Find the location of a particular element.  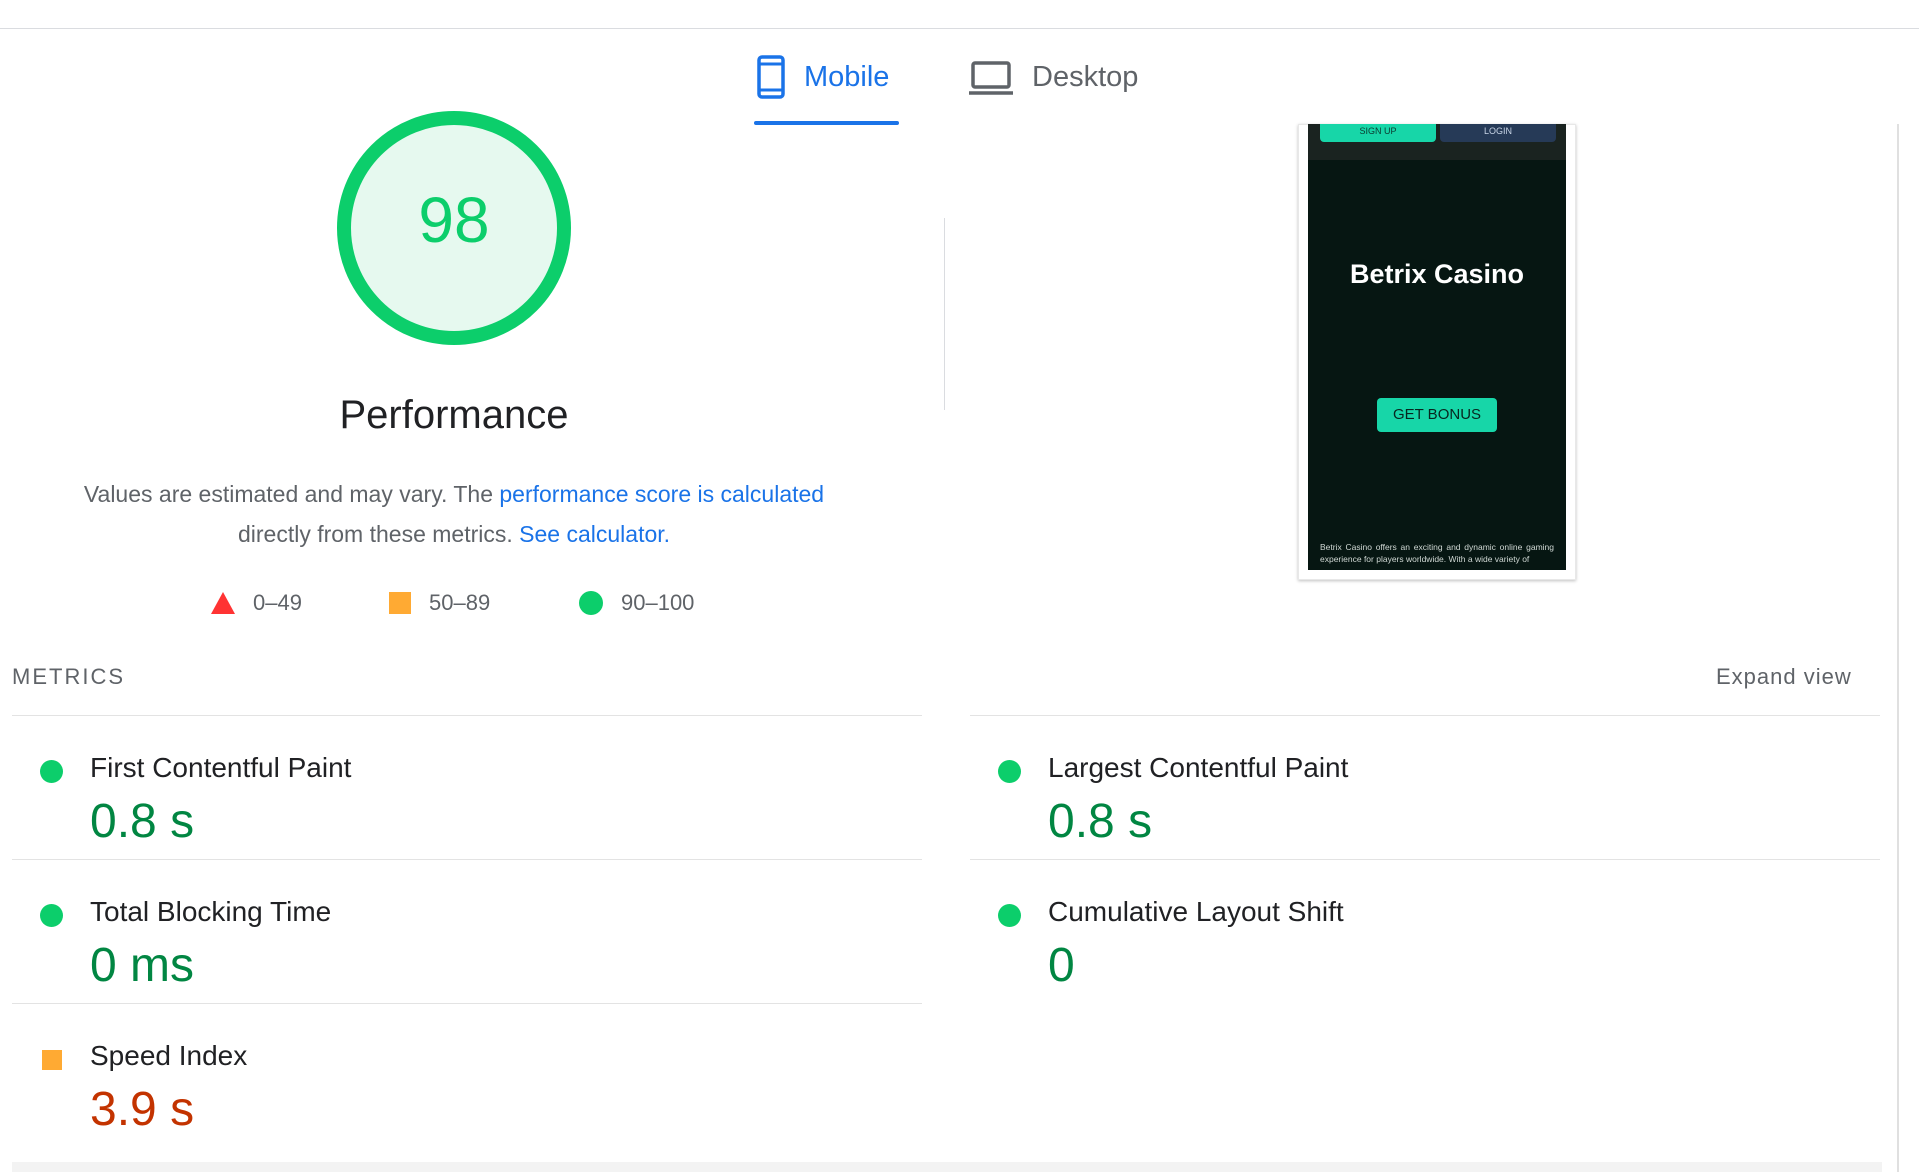

metric-title: Speed Index is located at coordinates (169, 1055).